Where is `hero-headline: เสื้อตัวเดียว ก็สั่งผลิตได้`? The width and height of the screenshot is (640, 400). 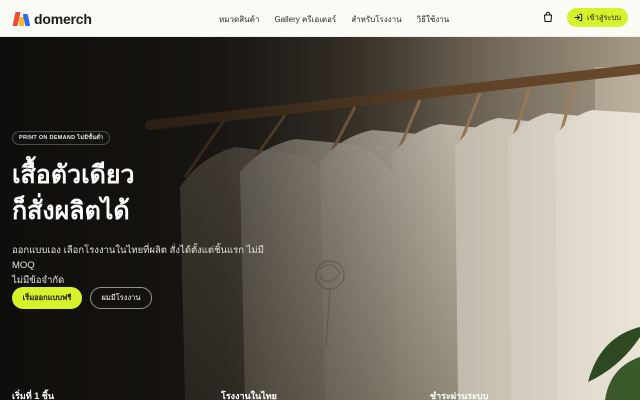
hero-headline: เสื้อตัวเดียว ก็สั่งผลิตได้ is located at coordinates (162, 193).